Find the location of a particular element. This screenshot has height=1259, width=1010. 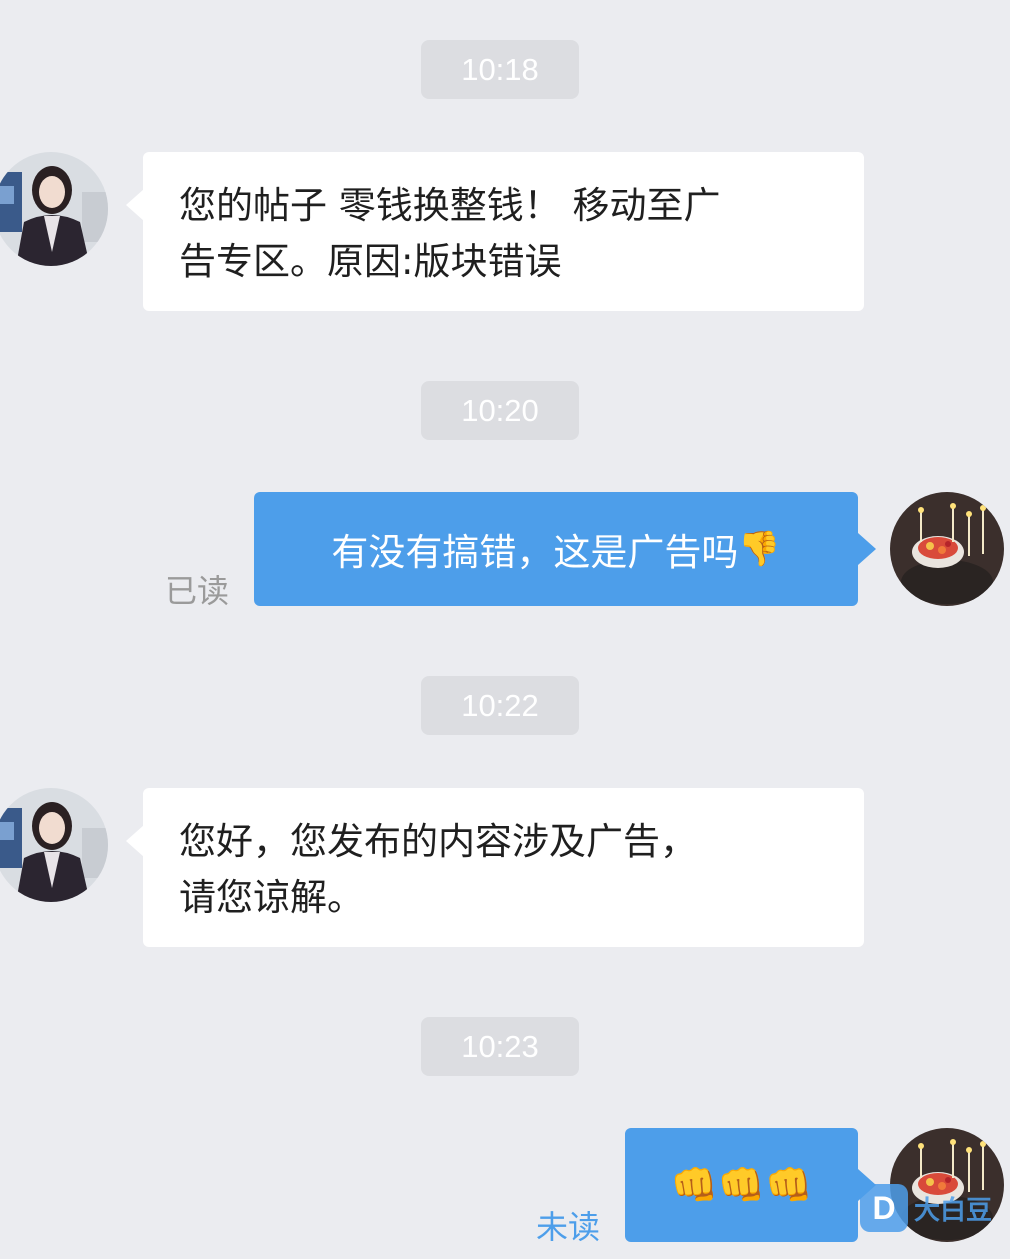

timestamp: 10:20 is located at coordinates (500, 410).